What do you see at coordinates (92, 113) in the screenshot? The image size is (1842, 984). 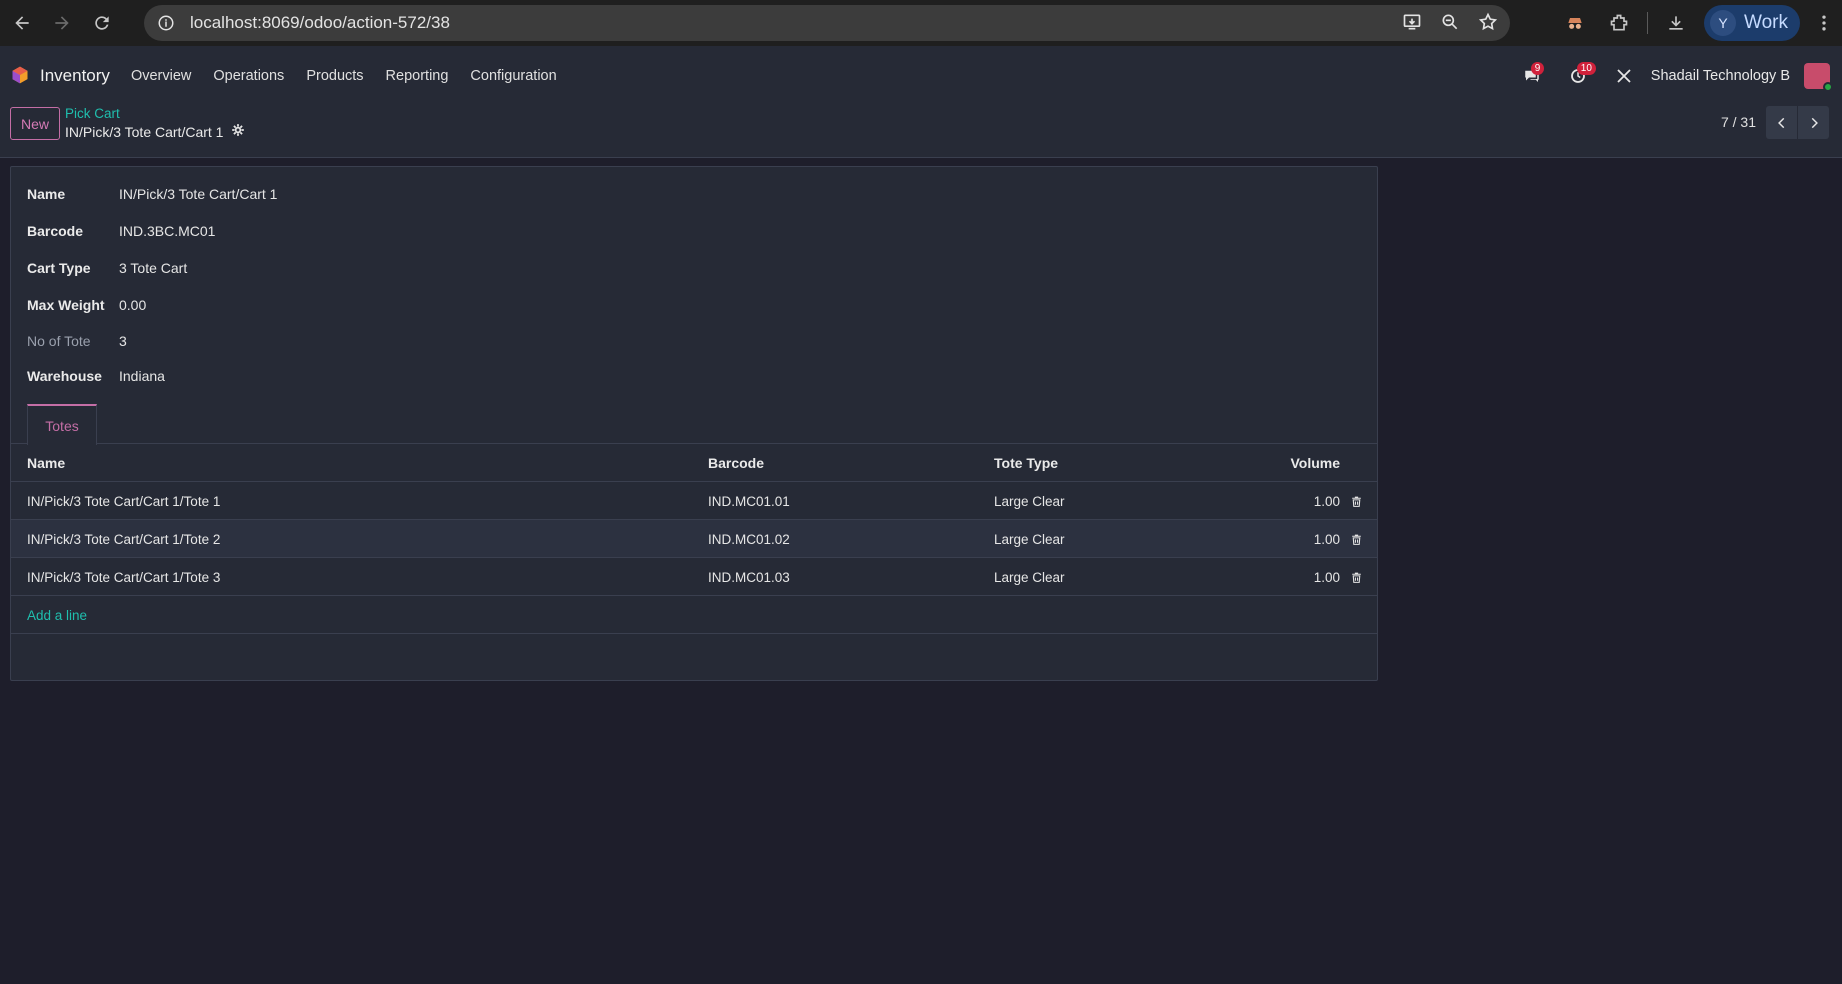 I see `breadcrumb-parent-link: Pick Cart` at bounding box center [92, 113].